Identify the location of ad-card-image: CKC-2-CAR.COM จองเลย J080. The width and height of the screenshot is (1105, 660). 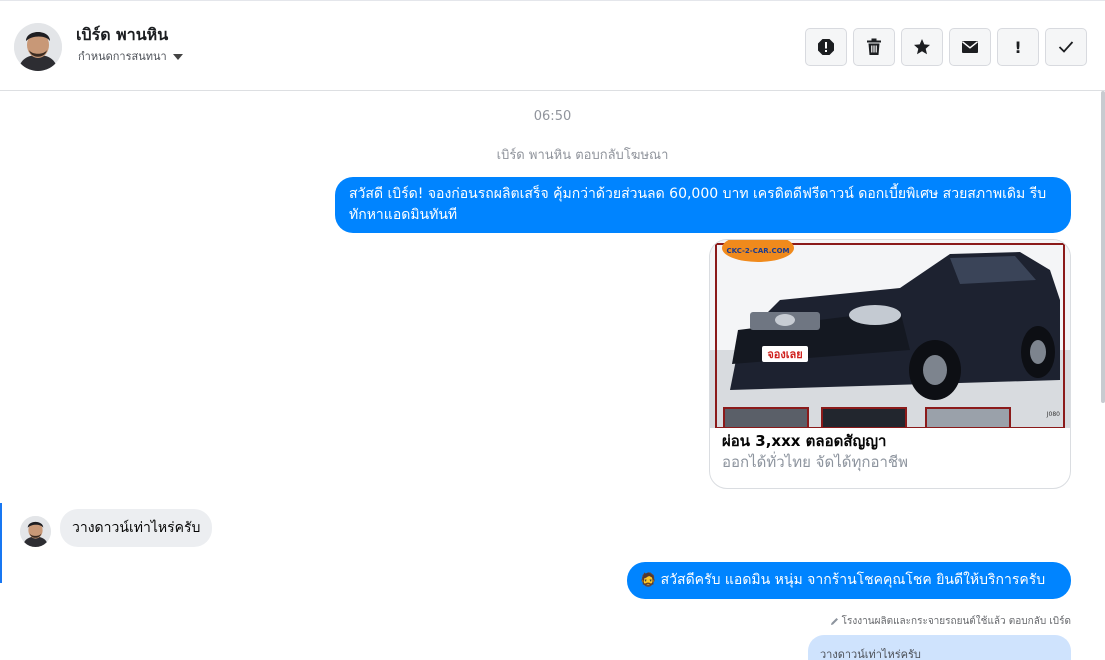
(890, 334).